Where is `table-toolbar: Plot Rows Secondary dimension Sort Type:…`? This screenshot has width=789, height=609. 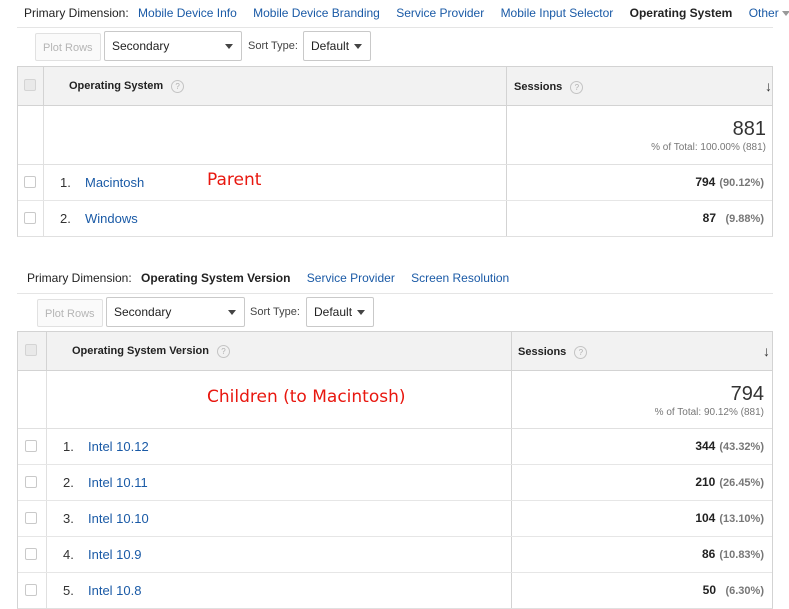
table-toolbar: Plot Rows Secondary dimension Sort Type:… is located at coordinates (395, 320).